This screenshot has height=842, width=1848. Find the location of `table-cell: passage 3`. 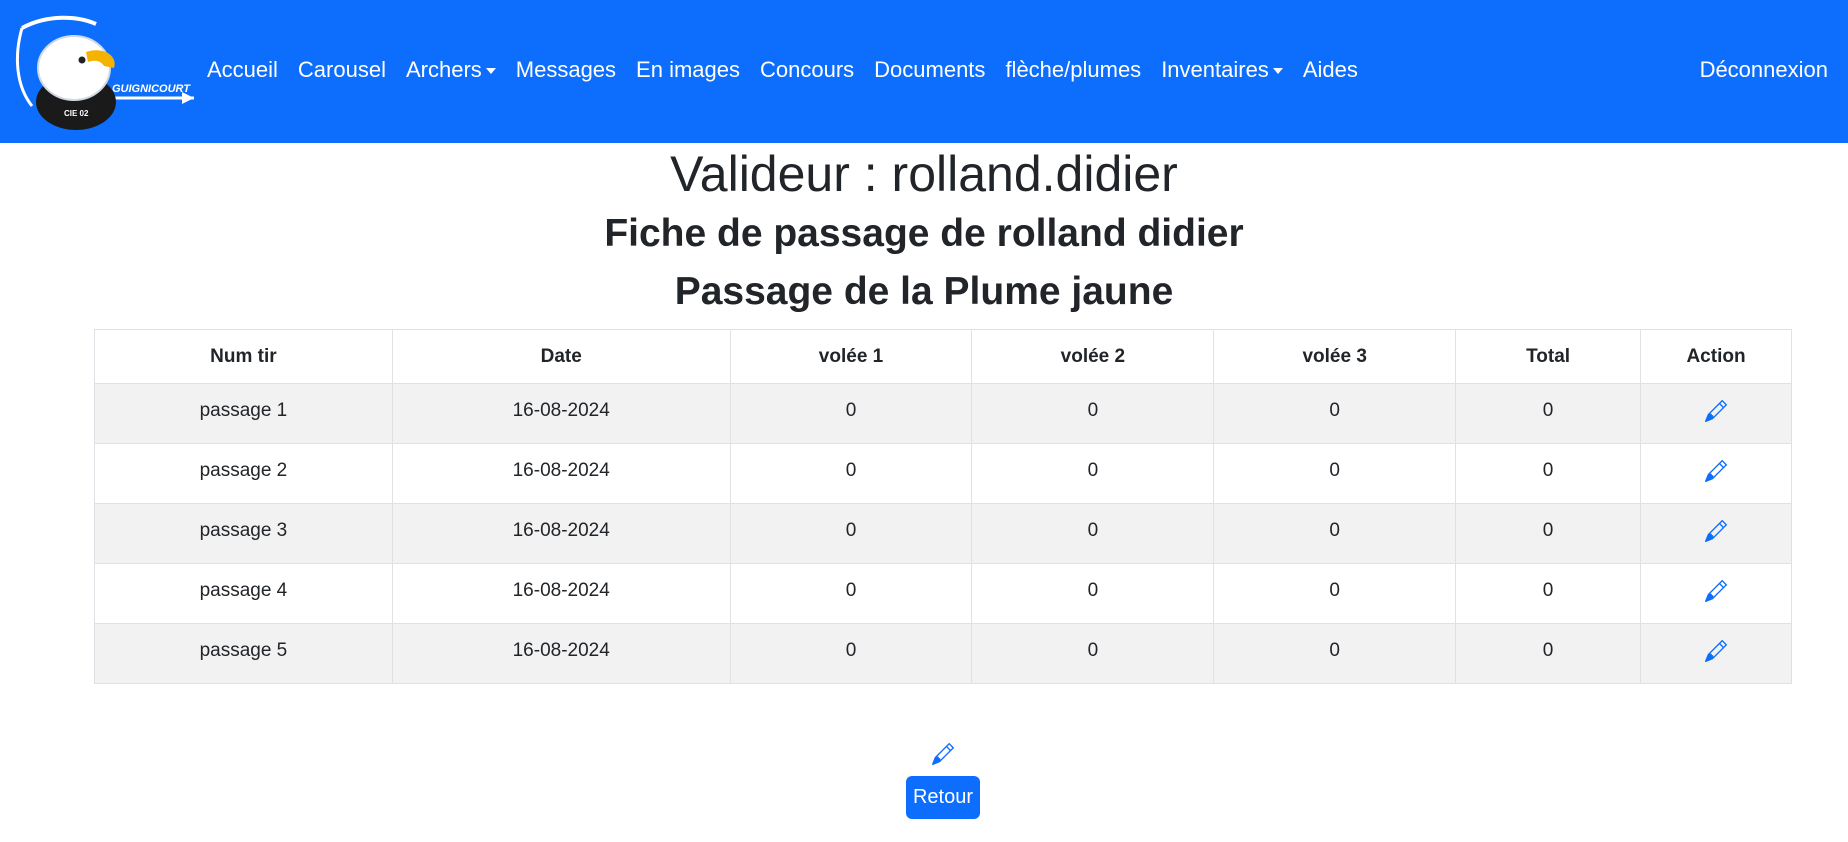

table-cell: passage 3 is located at coordinates (243, 533).